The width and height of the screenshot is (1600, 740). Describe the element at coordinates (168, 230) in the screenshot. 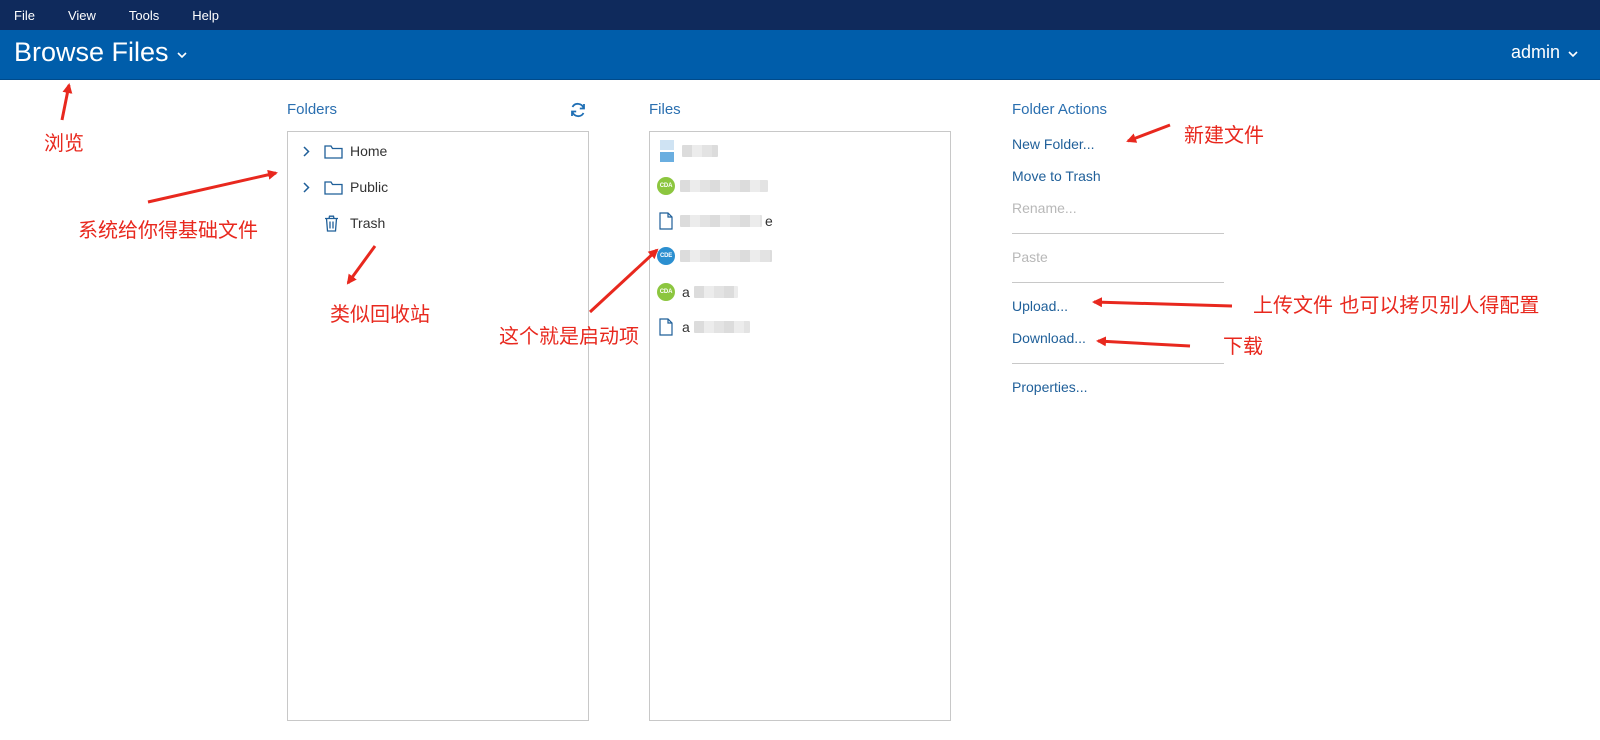

I see `annotation-base-files: 系统给你得基础文件` at that location.